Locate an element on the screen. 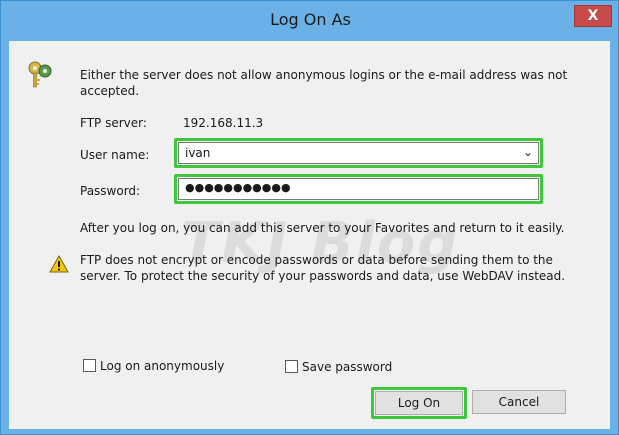  window-title: Log On As is located at coordinates (310, 19).